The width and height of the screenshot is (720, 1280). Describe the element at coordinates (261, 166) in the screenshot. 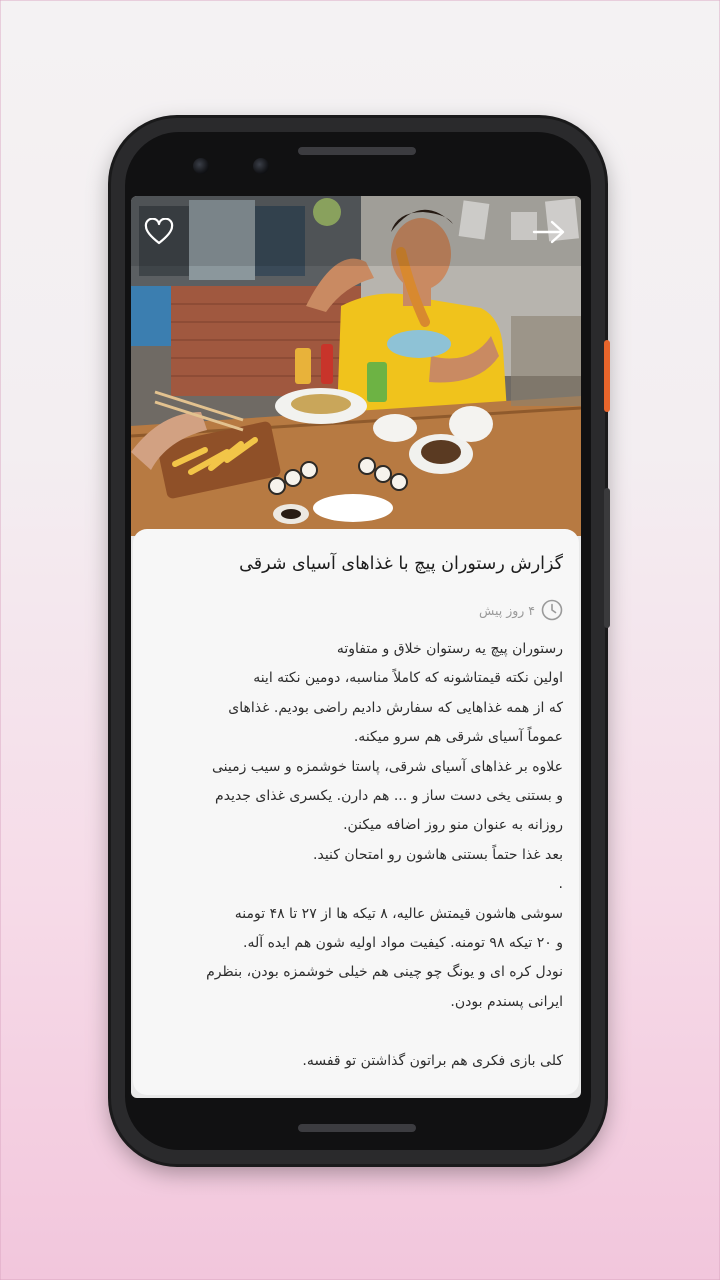

I see `front-sensor-icon` at that location.